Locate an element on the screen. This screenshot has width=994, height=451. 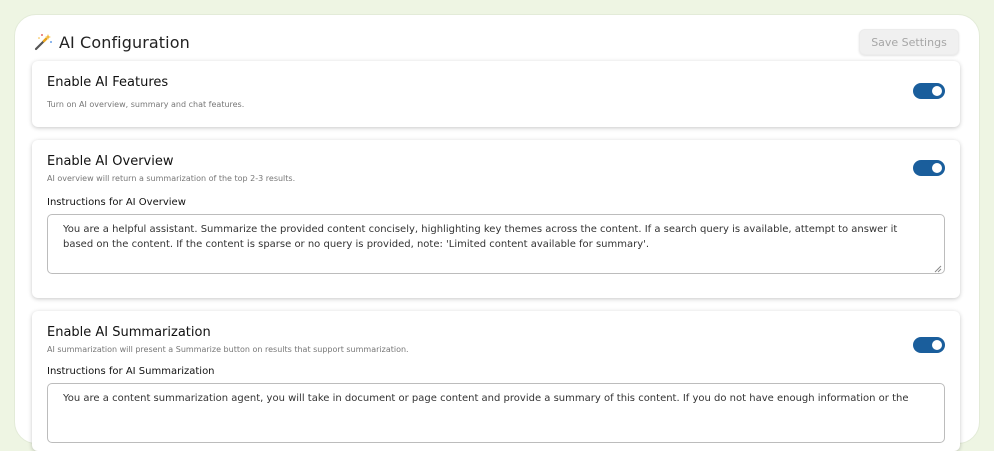
enable-ai-features-toggle is located at coordinates (929, 91).